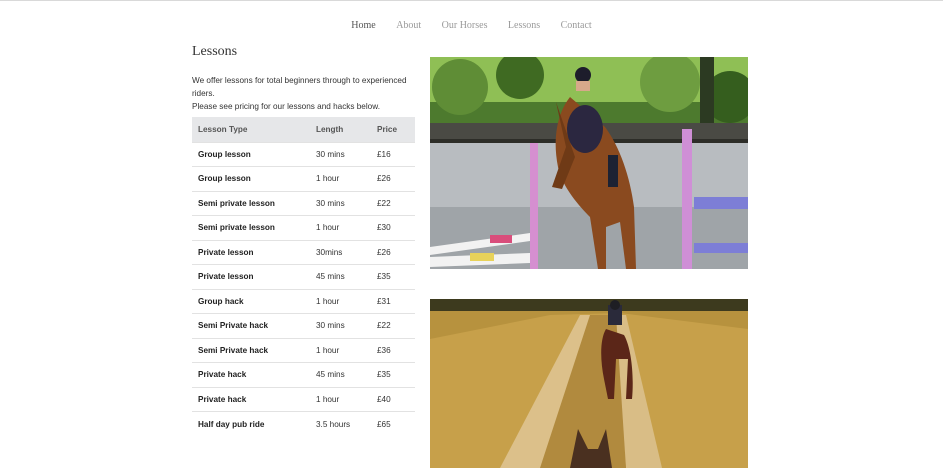 The width and height of the screenshot is (943, 468). I want to click on table-header-row: Lesson Type Length Price, so click(303, 129).